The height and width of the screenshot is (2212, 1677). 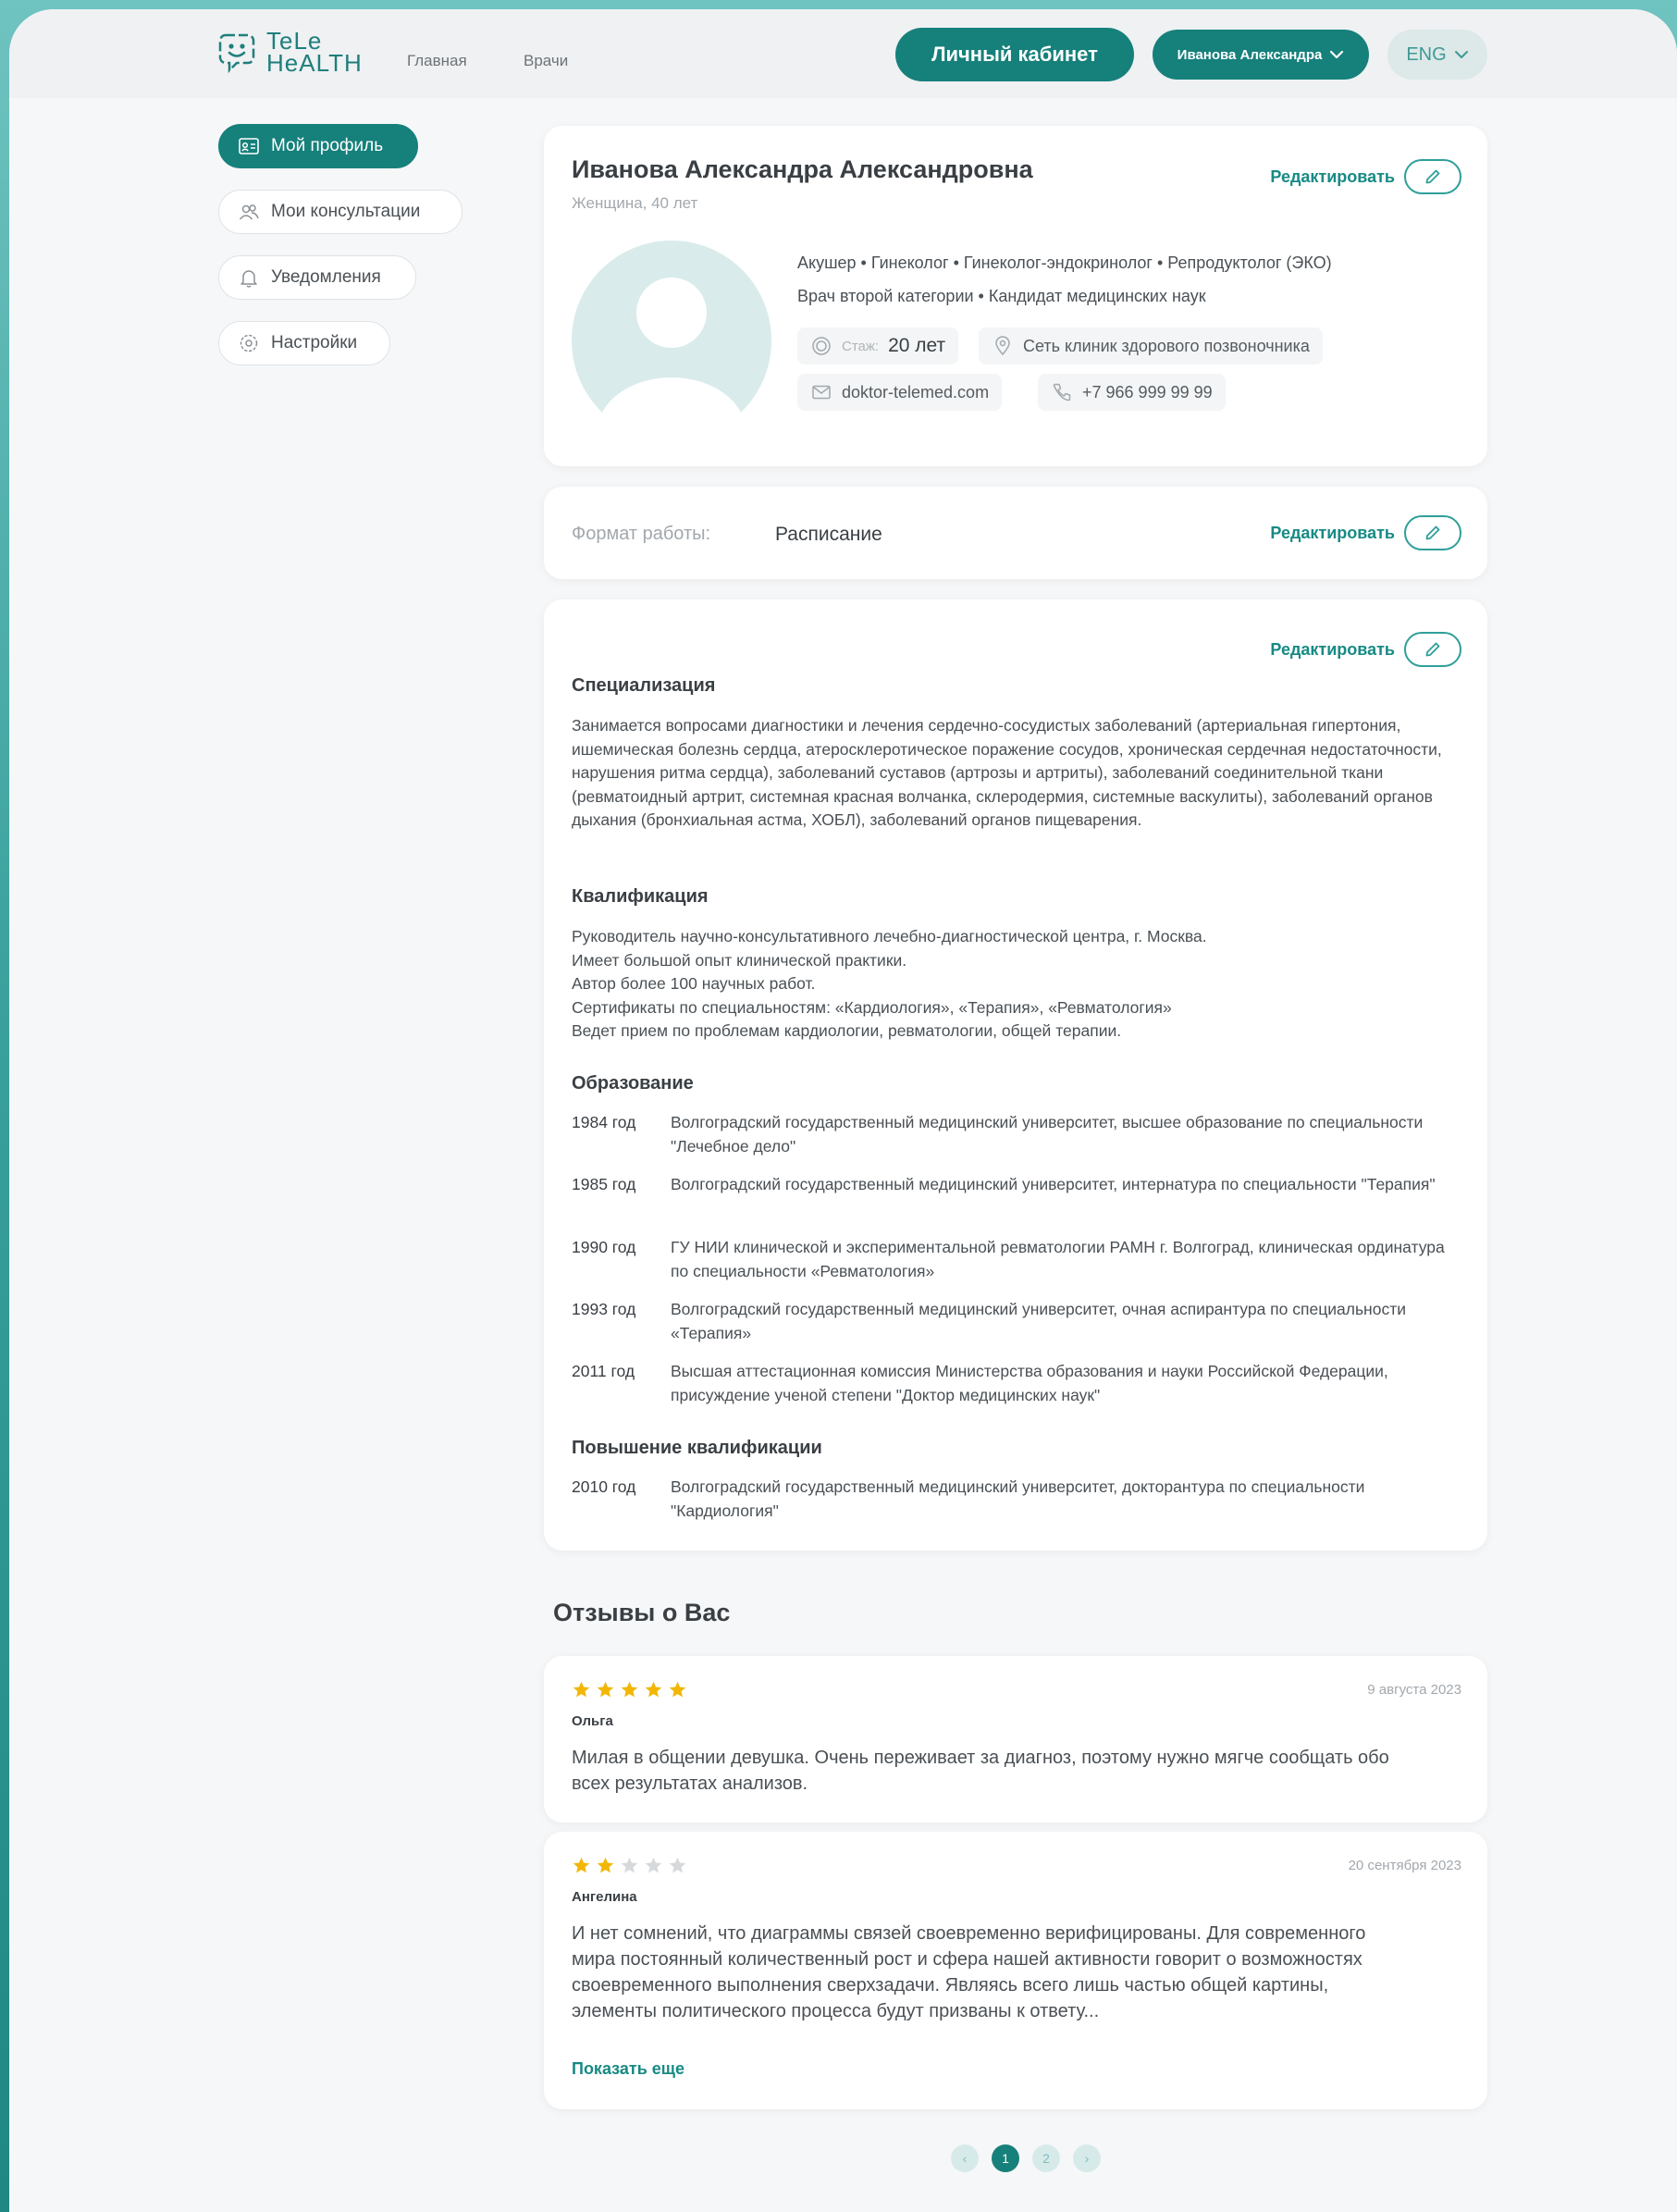 I want to click on sidebar-item-my-consultations: Мои консультации, so click(x=340, y=212).